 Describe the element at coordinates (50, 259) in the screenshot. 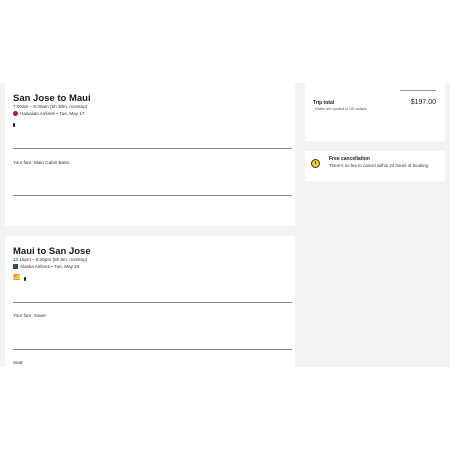

I see `flight-time: 12:15pm – 8:20pm (5h 5m, nonstop)` at that location.